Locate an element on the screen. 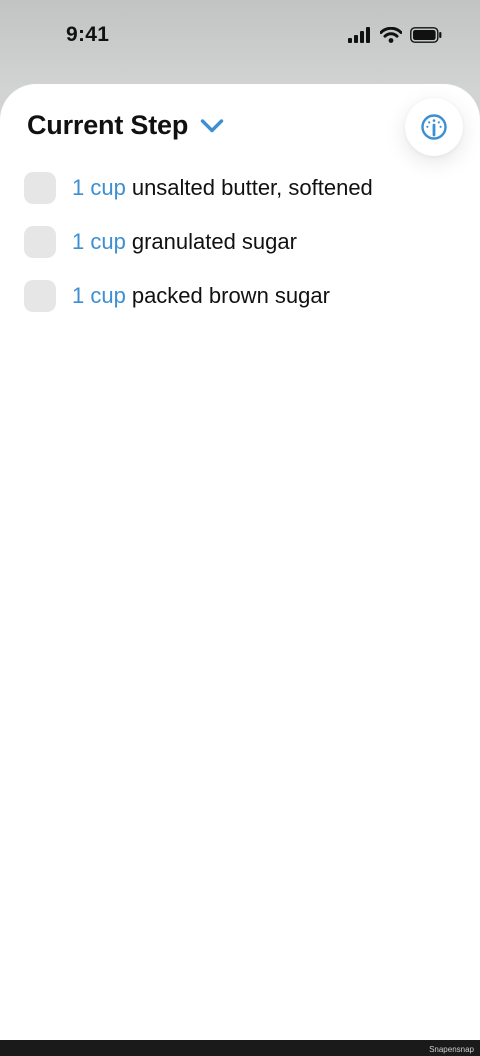 The image size is (480, 1056). ingredient-row: 1 cup packed brown sugar is located at coordinates (244, 296).